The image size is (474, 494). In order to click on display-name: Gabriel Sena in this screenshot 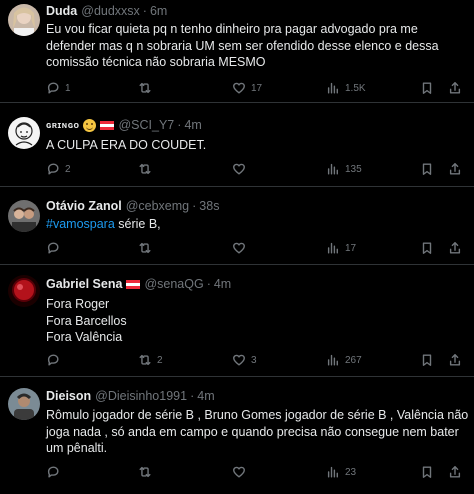, I will do `click(84, 284)`.